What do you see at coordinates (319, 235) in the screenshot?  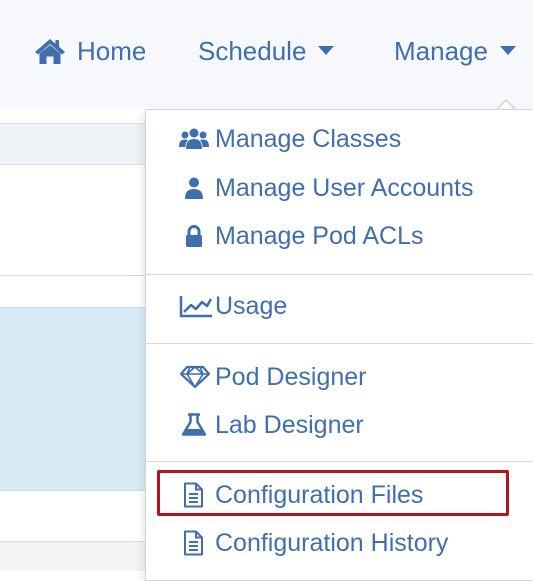 I see `menu-item-label: Manage Pod ACLs` at bounding box center [319, 235].